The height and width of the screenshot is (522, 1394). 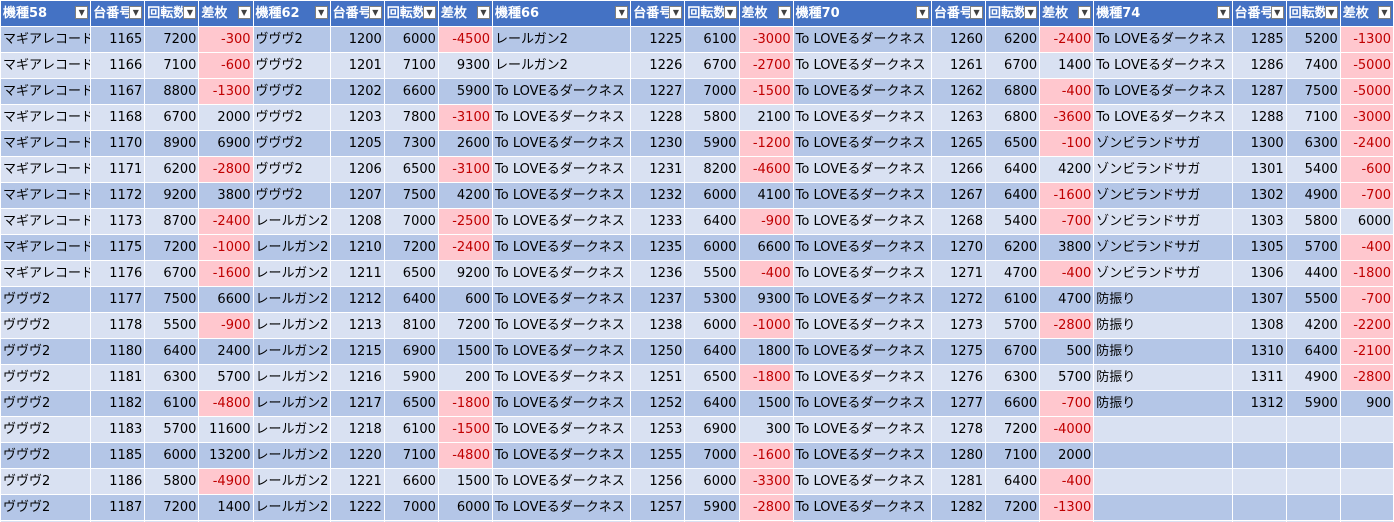 I want to click on spins-cell, so click(x=1313, y=455).